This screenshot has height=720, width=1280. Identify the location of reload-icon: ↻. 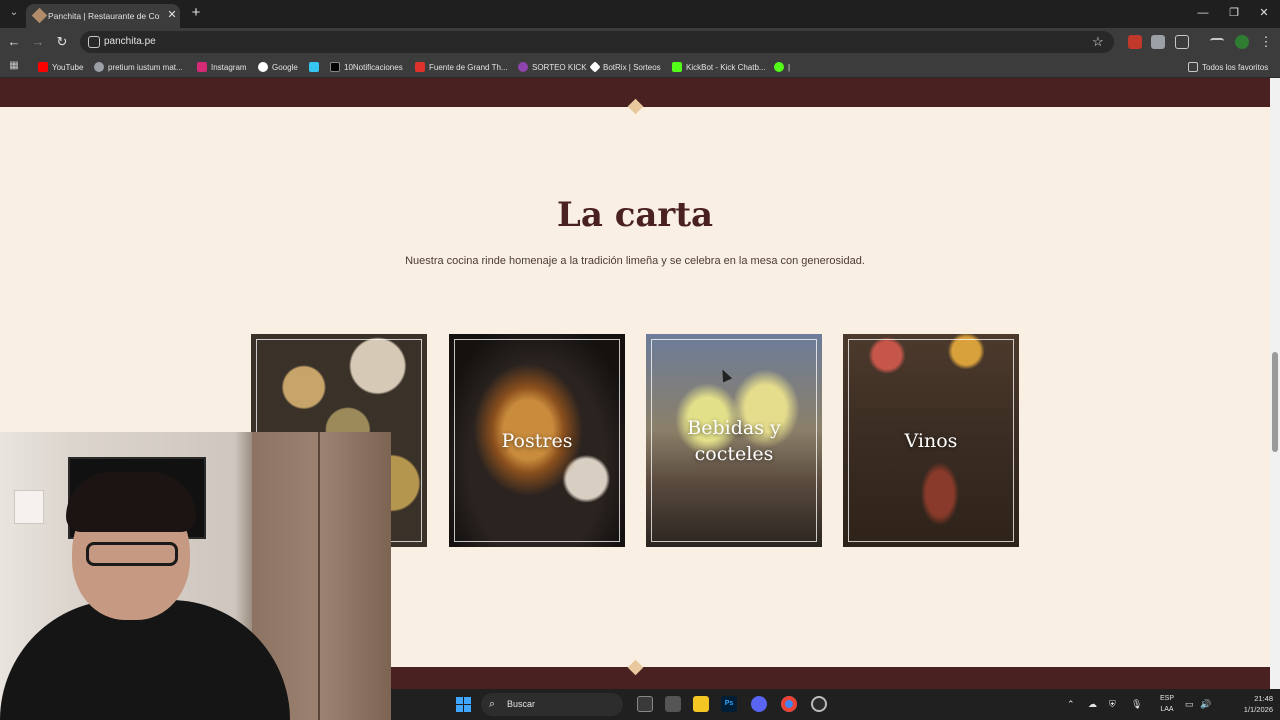
(62, 42).